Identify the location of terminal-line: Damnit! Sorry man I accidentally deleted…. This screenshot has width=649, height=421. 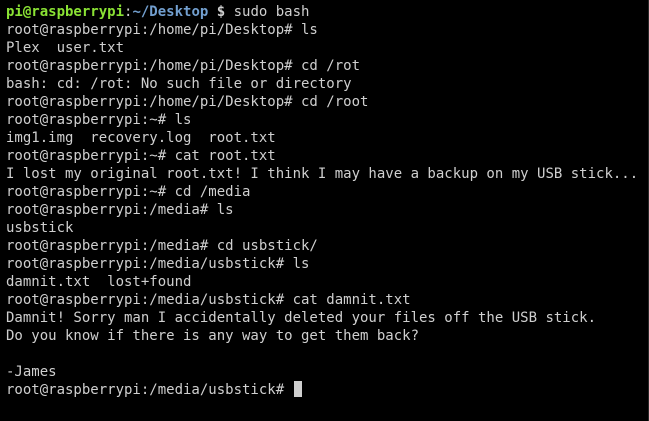
(301, 318).